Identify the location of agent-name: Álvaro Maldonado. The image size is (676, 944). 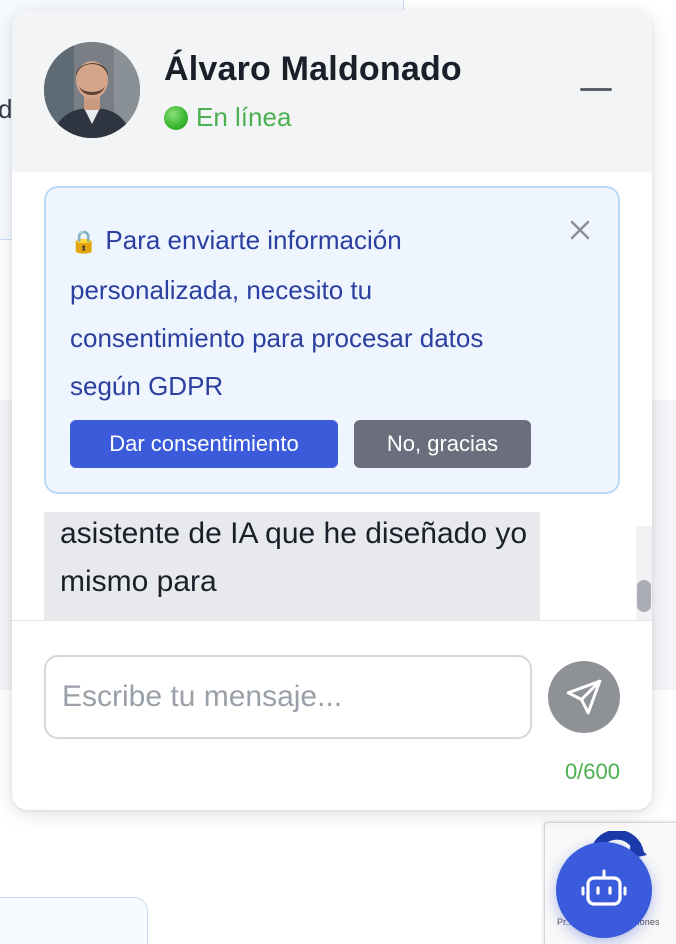
(313, 69).